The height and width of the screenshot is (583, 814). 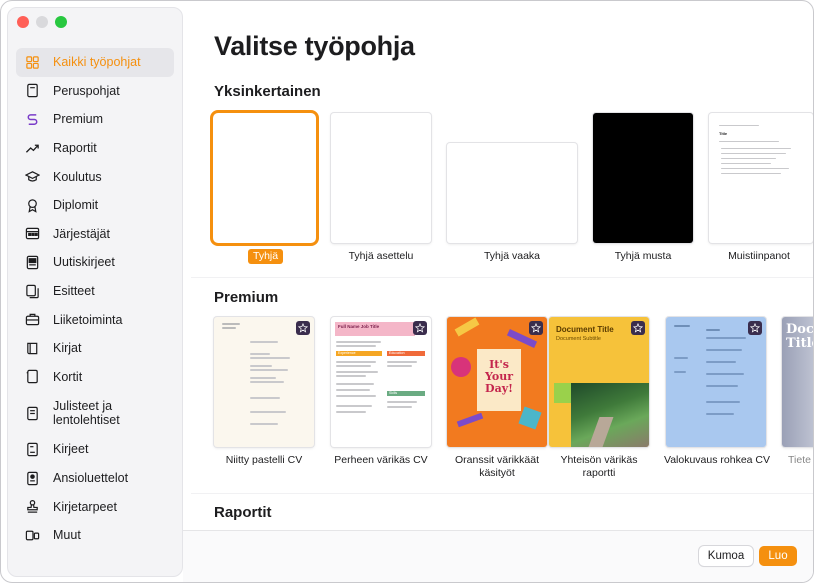 I want to click on sidebar-item-label: Julisteet ja lentolehtiset, so click(x=86, y=413).